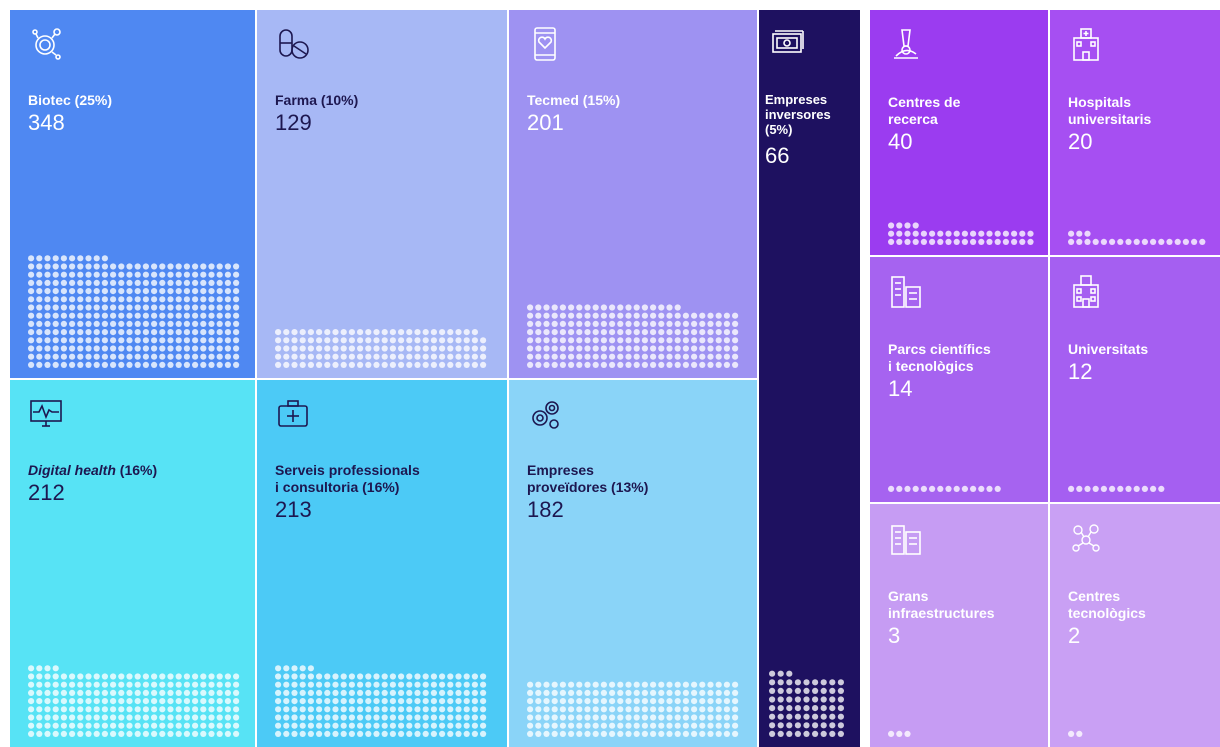 The image size is (1220, 747). What do you see at coordinates (1086, 291) in the screenshot?
I see `university-icon` at bounding box center [1086, 291].